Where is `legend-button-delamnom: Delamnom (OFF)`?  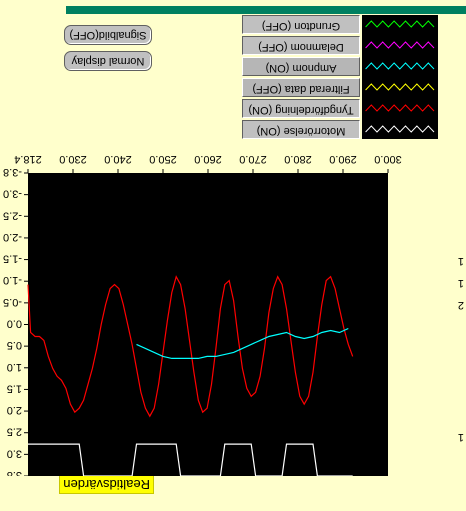
legend-button-delamnom: Delamnom (OFF) is located at coordinates (301, 45).